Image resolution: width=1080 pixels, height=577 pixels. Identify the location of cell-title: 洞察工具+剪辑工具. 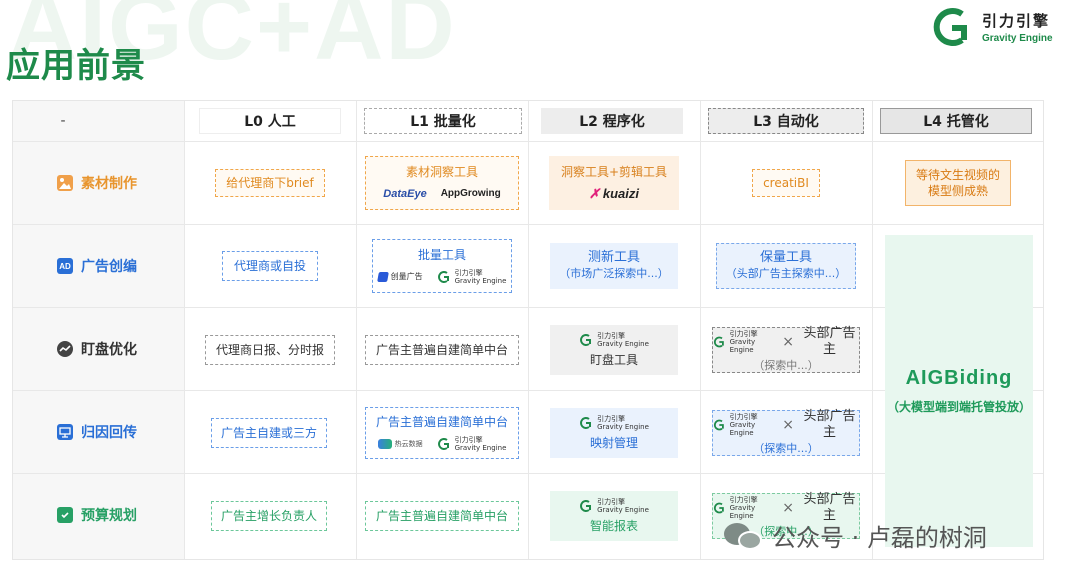
(614, 172).